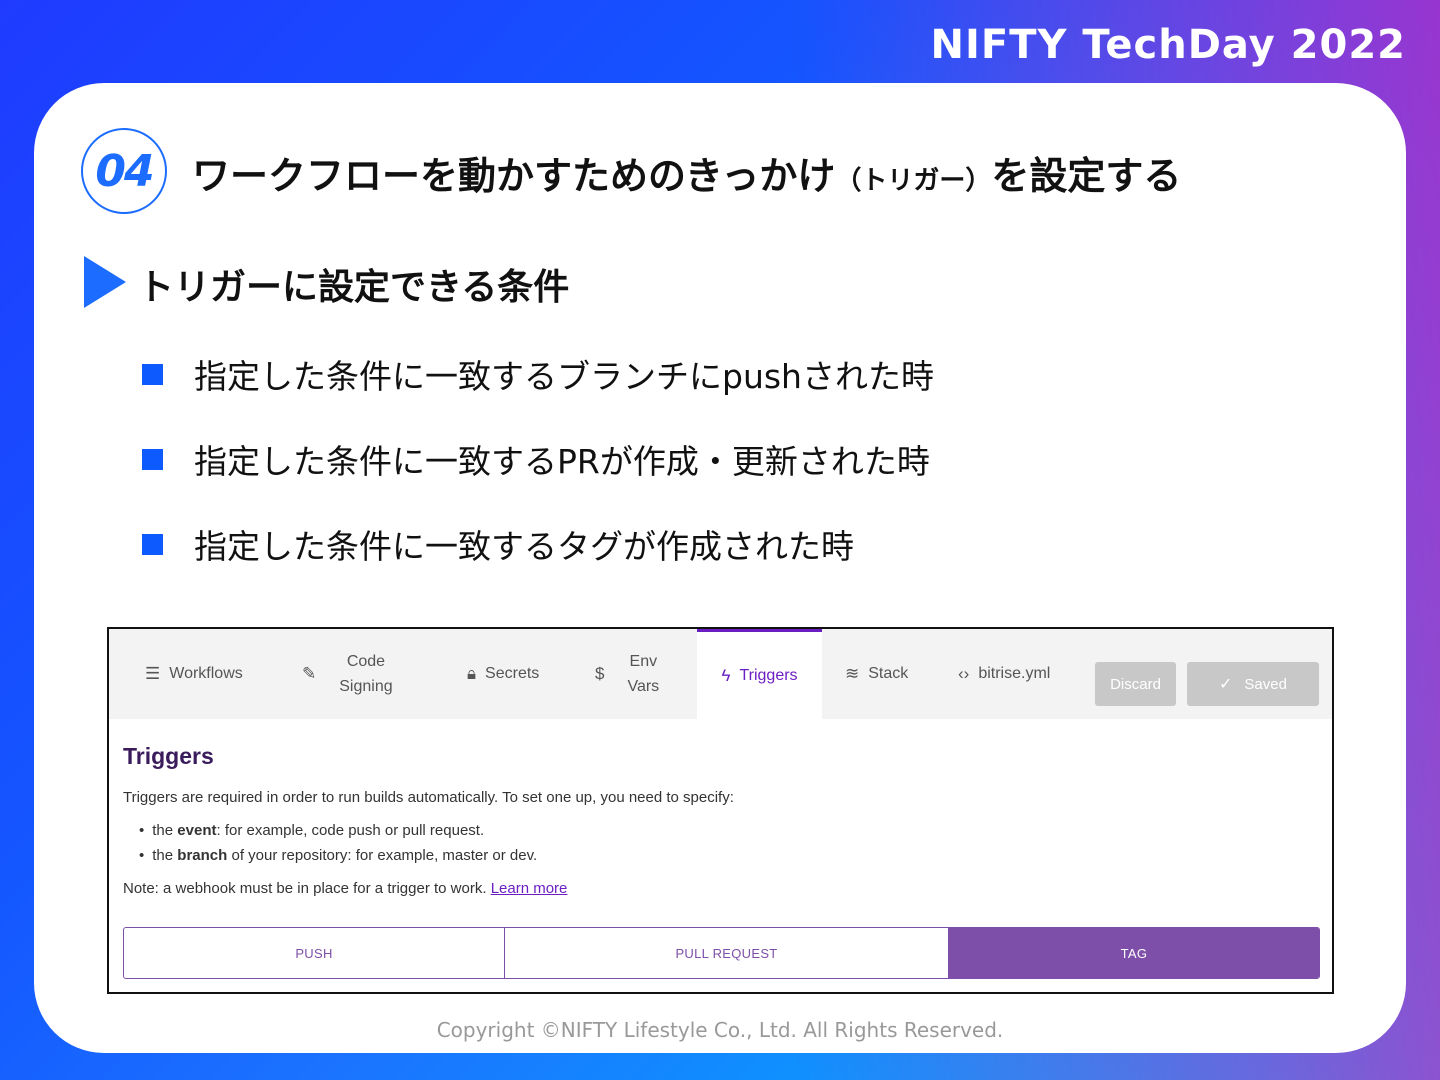 The width and height of the screenshot is (1440, 1080). Describe the element at coordinates (1226, 684) in the screenshot. I see `check-icon: ✓` at that location.